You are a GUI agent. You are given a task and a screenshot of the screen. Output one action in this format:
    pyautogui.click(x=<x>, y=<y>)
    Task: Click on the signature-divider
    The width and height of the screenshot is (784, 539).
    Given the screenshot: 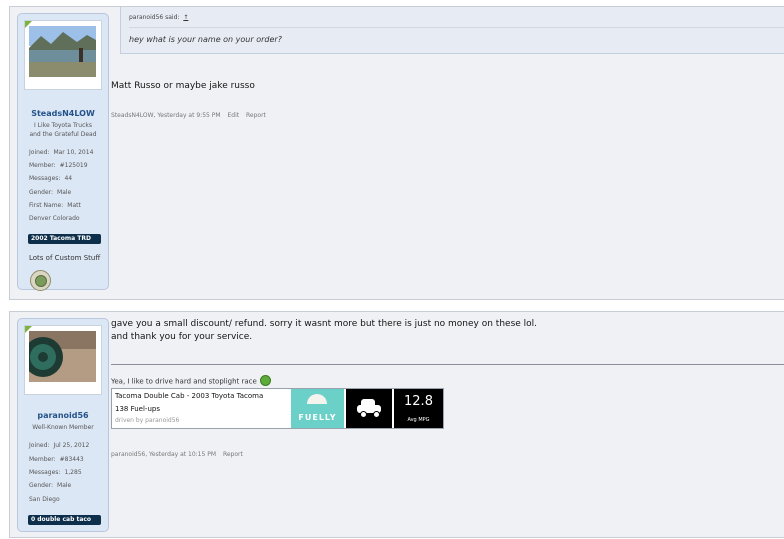 What is the action you would take?
    pyautogui.click(x=447, y=364)
    